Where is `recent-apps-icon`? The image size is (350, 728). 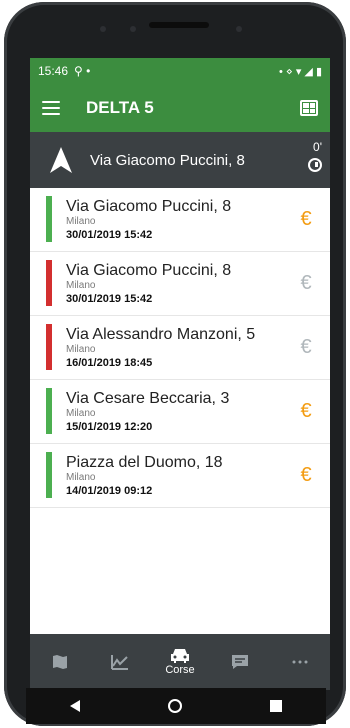
recent-apps-icon is located at coordinates (276, 706).